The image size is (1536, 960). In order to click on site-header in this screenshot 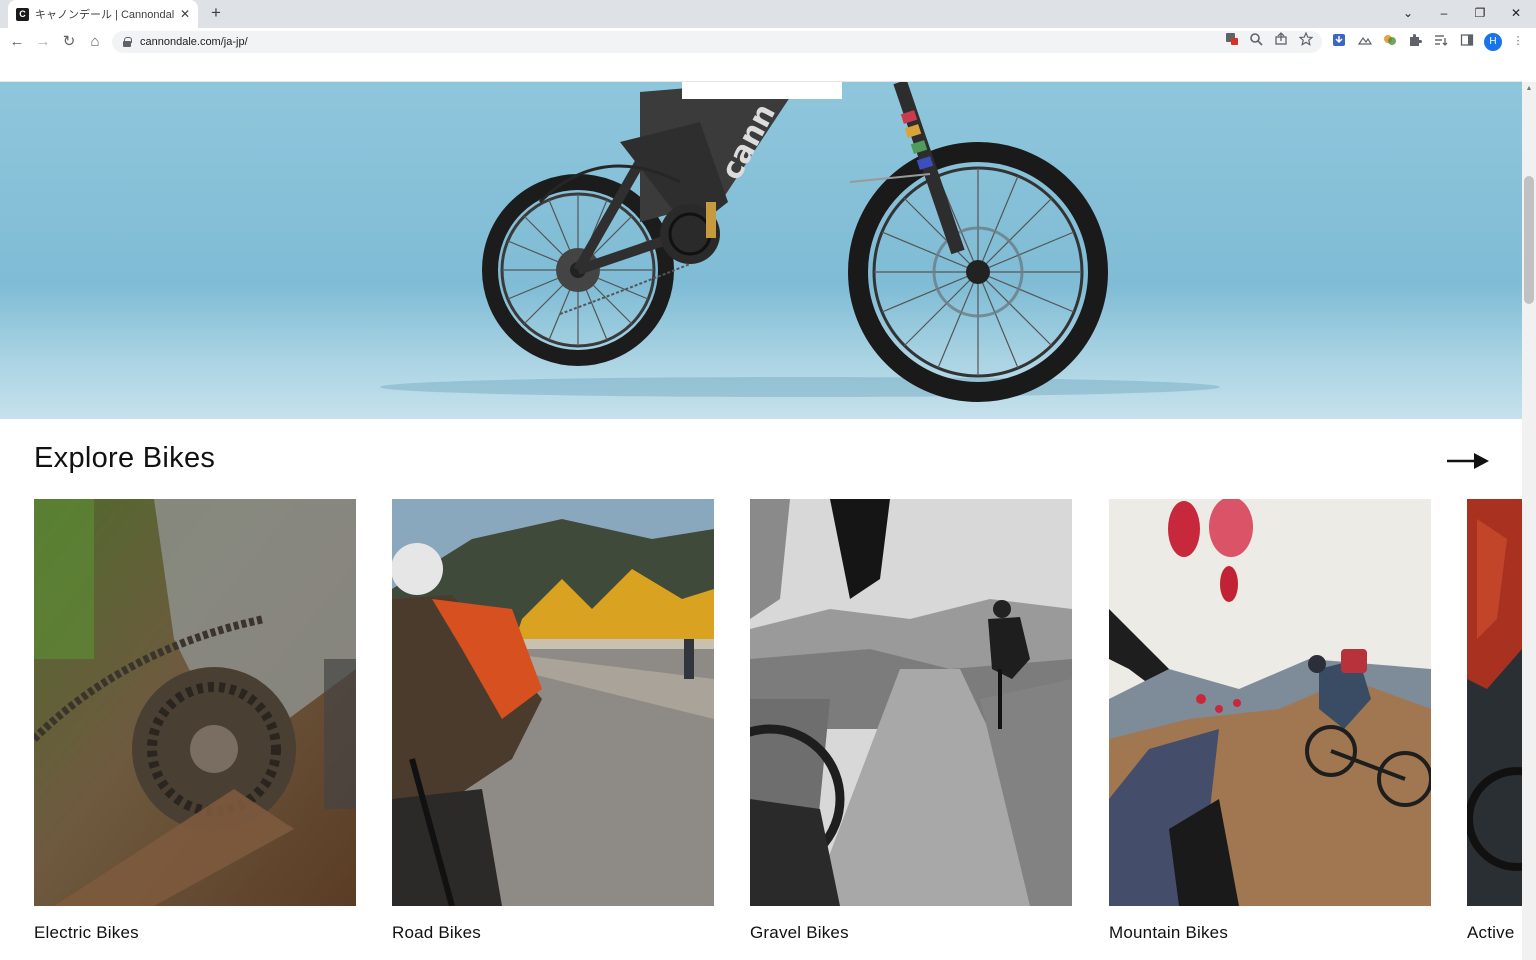, I will do `click(761, 69)`.